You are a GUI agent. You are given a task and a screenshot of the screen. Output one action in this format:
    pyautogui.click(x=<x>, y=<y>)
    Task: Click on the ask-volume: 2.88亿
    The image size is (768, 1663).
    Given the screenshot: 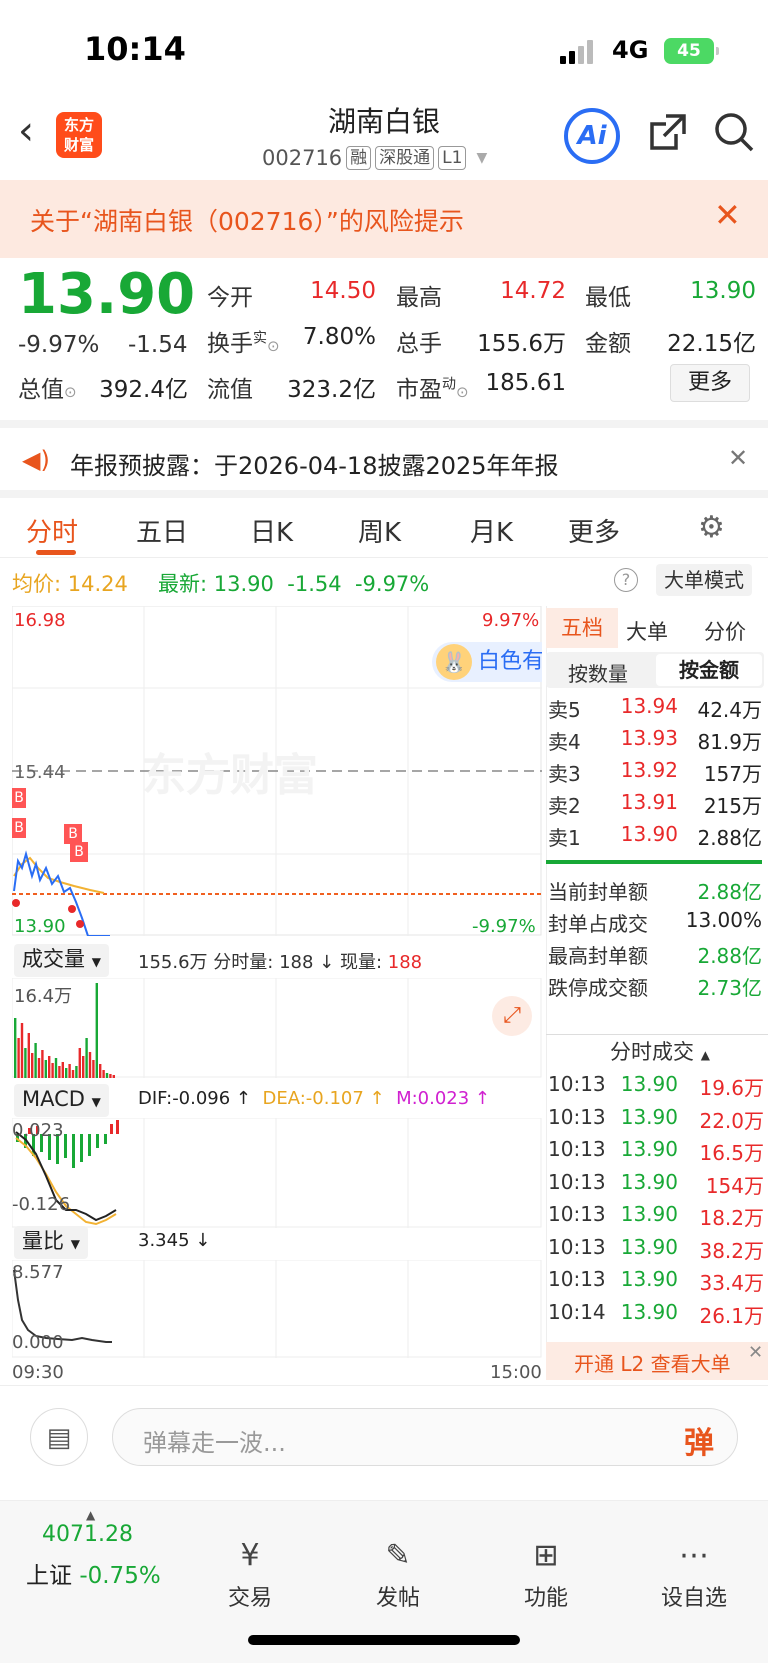 What is the action you would take?
    pyautogui.click(x=729, y=838)
    